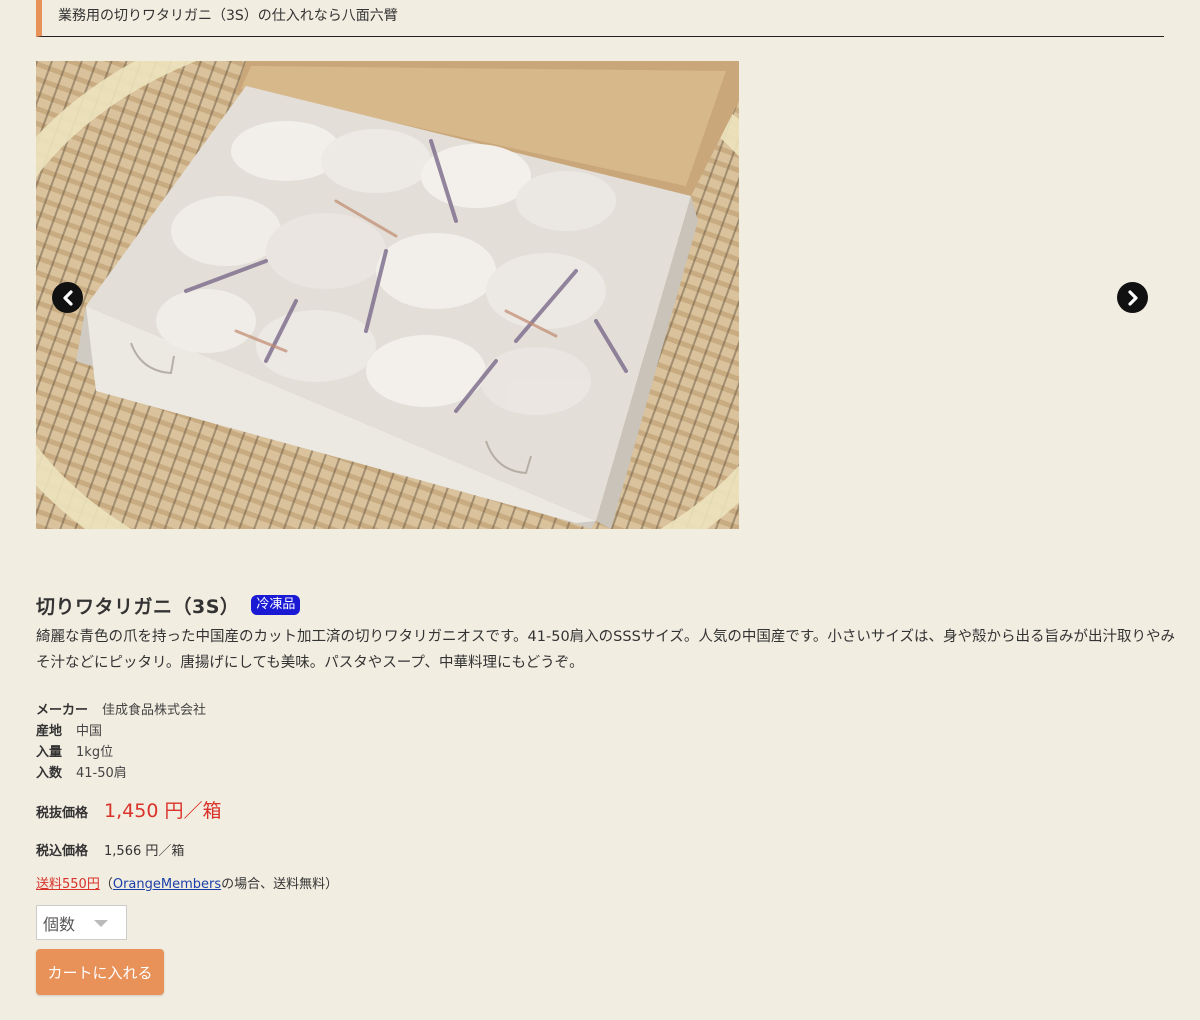  Describe the element at coordinates (121, 731) in the screenshot. I see `spec-row-origin: 産地 中国` at that location.